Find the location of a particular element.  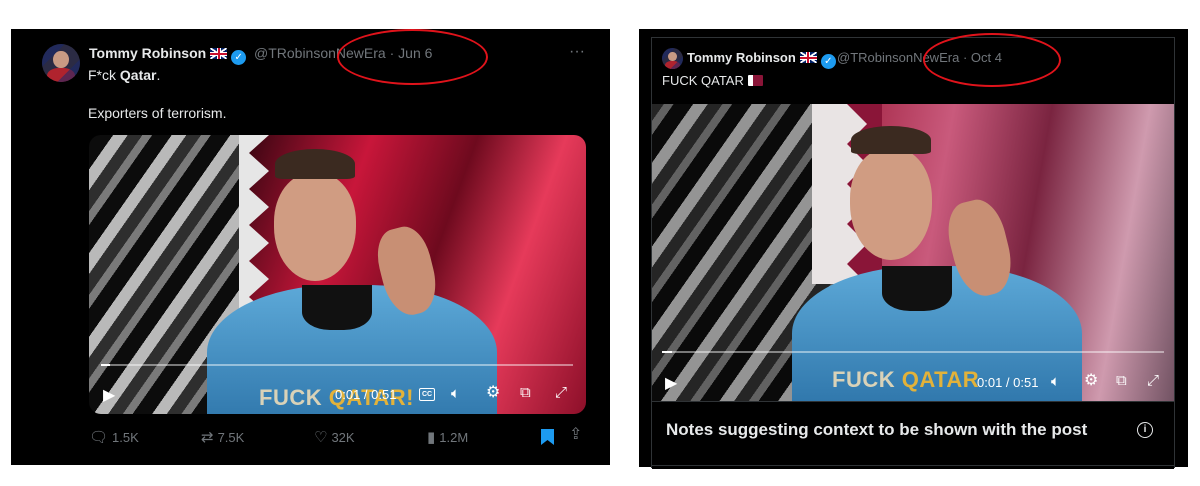

repost-button: ⇄ 7.5K is located at coordinates (222, 437).